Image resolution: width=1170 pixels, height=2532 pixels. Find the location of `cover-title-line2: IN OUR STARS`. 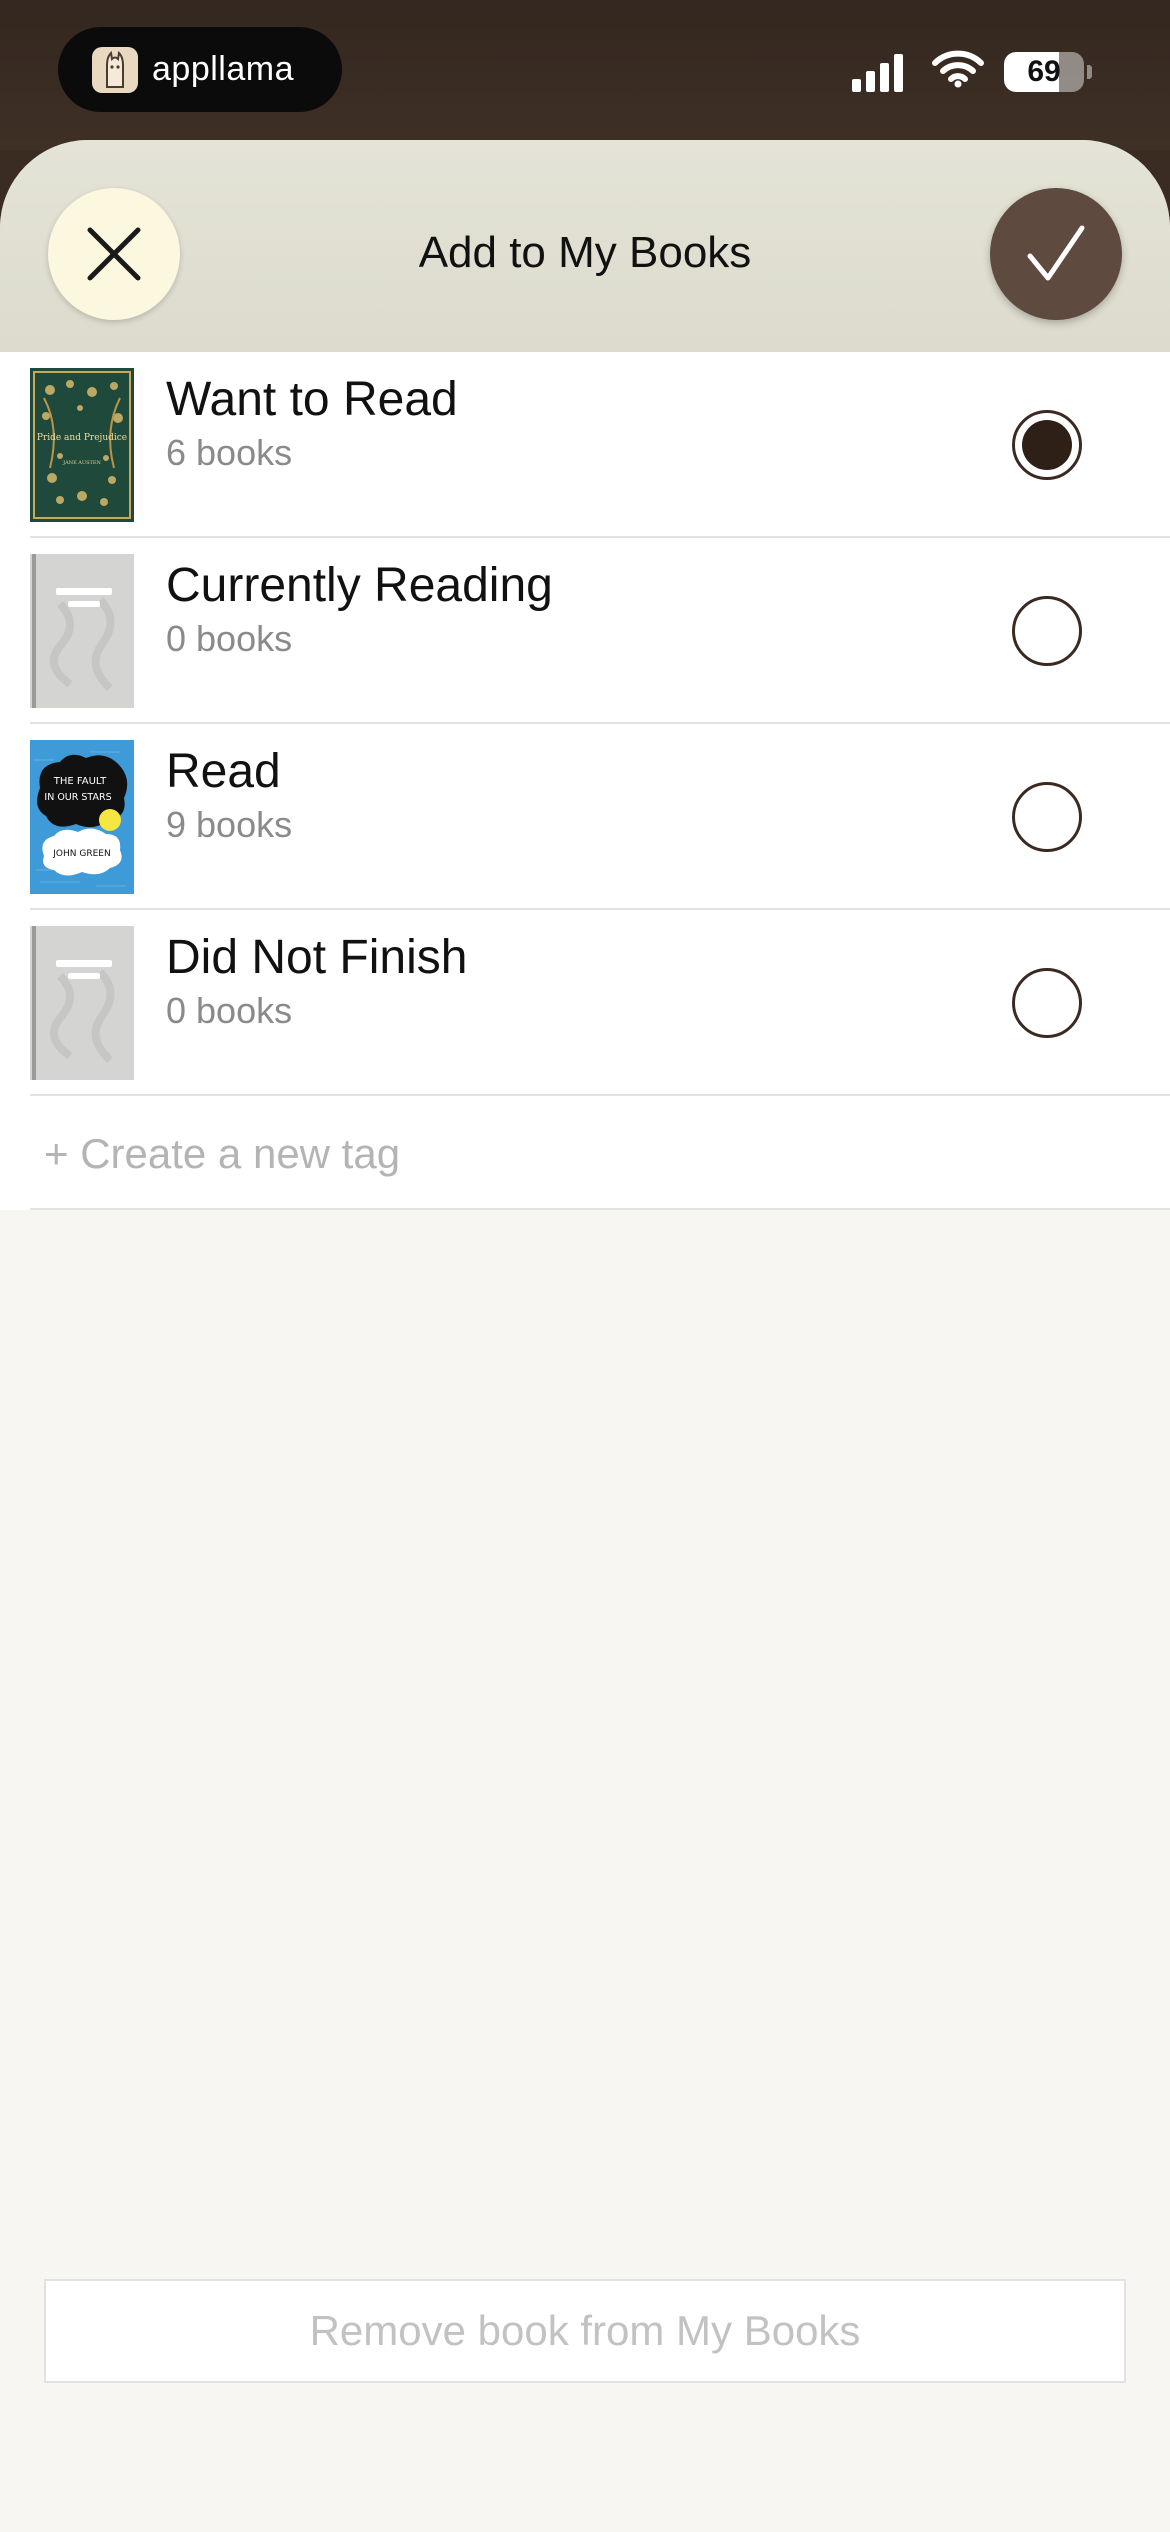

cover-title-line2: IN OUR STARS is located at coordinates (77, 797).